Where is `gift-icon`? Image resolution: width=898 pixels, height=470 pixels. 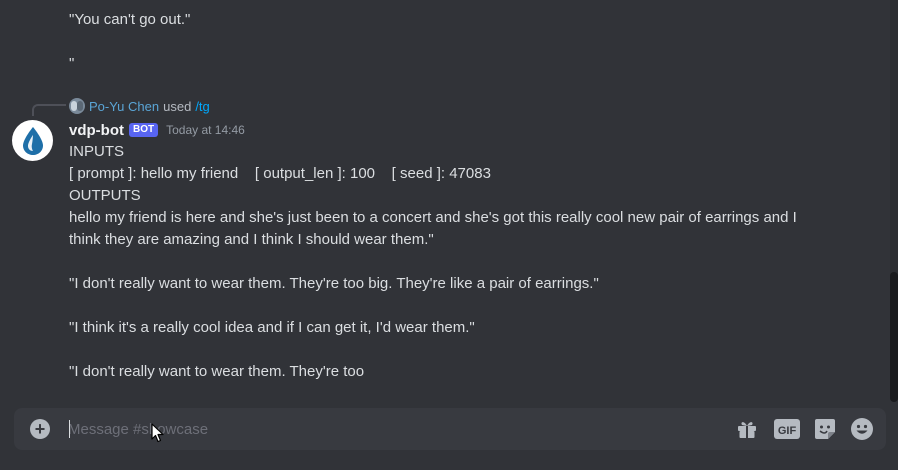 gift-icon is located at coordinates (747, 429).